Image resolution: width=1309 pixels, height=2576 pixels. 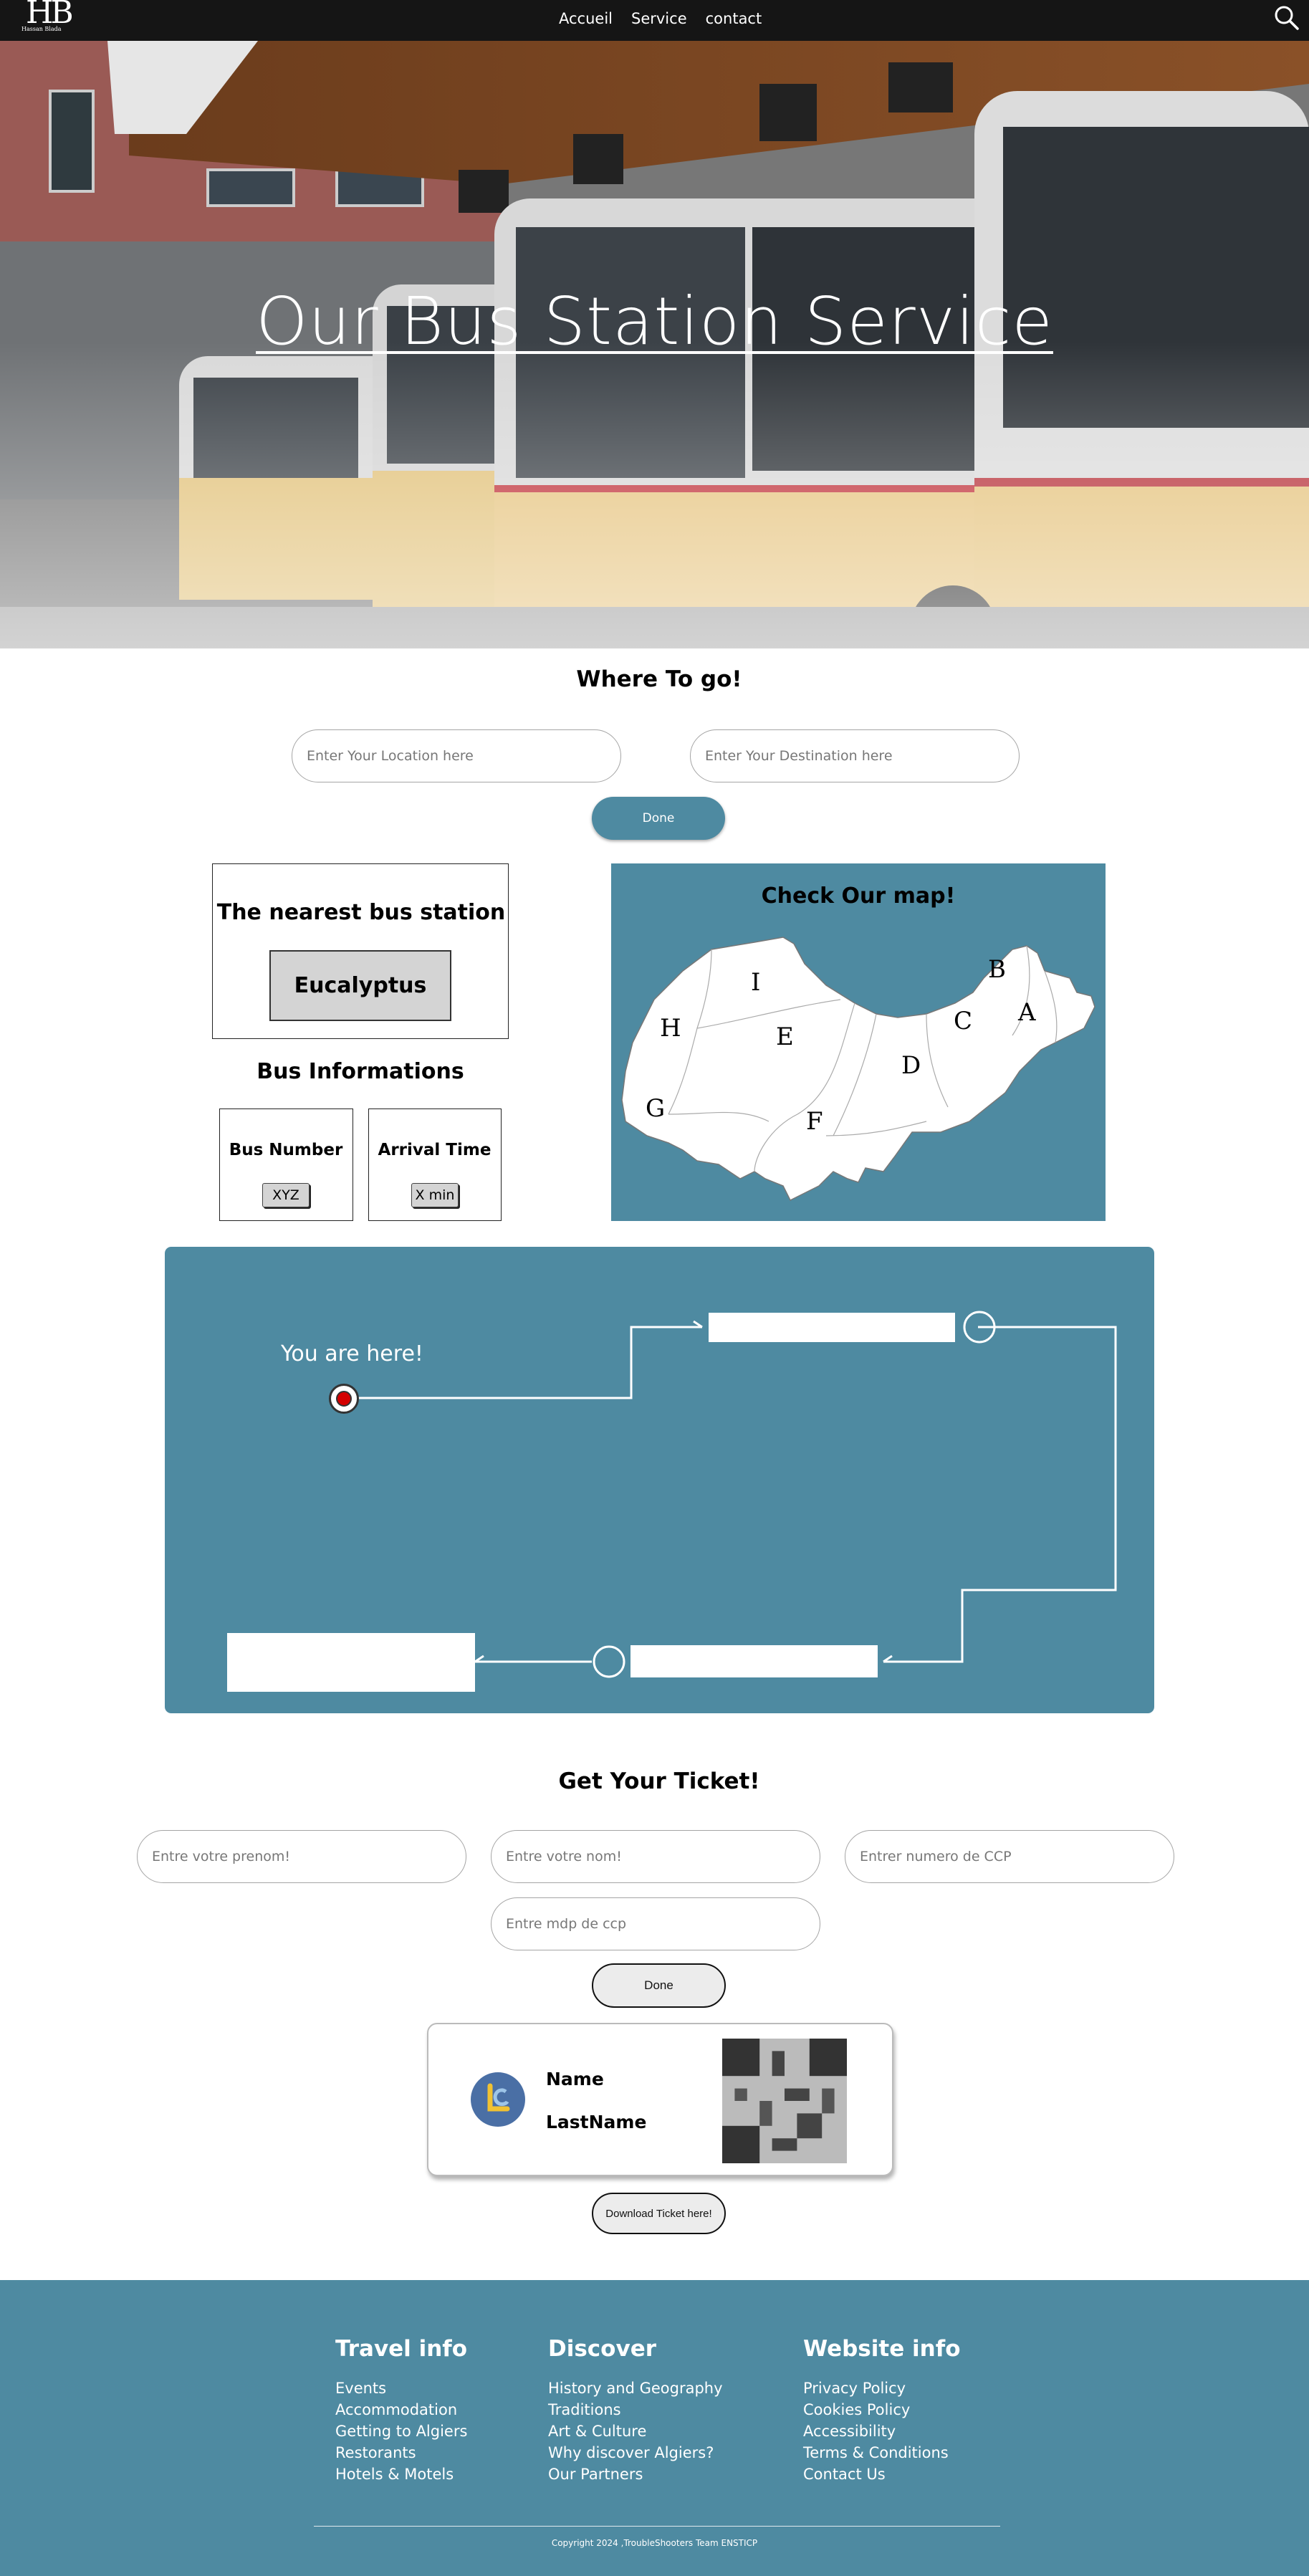 I want to click on footer-link-accessibility: Accessibility, so click(x=882, y=2431).